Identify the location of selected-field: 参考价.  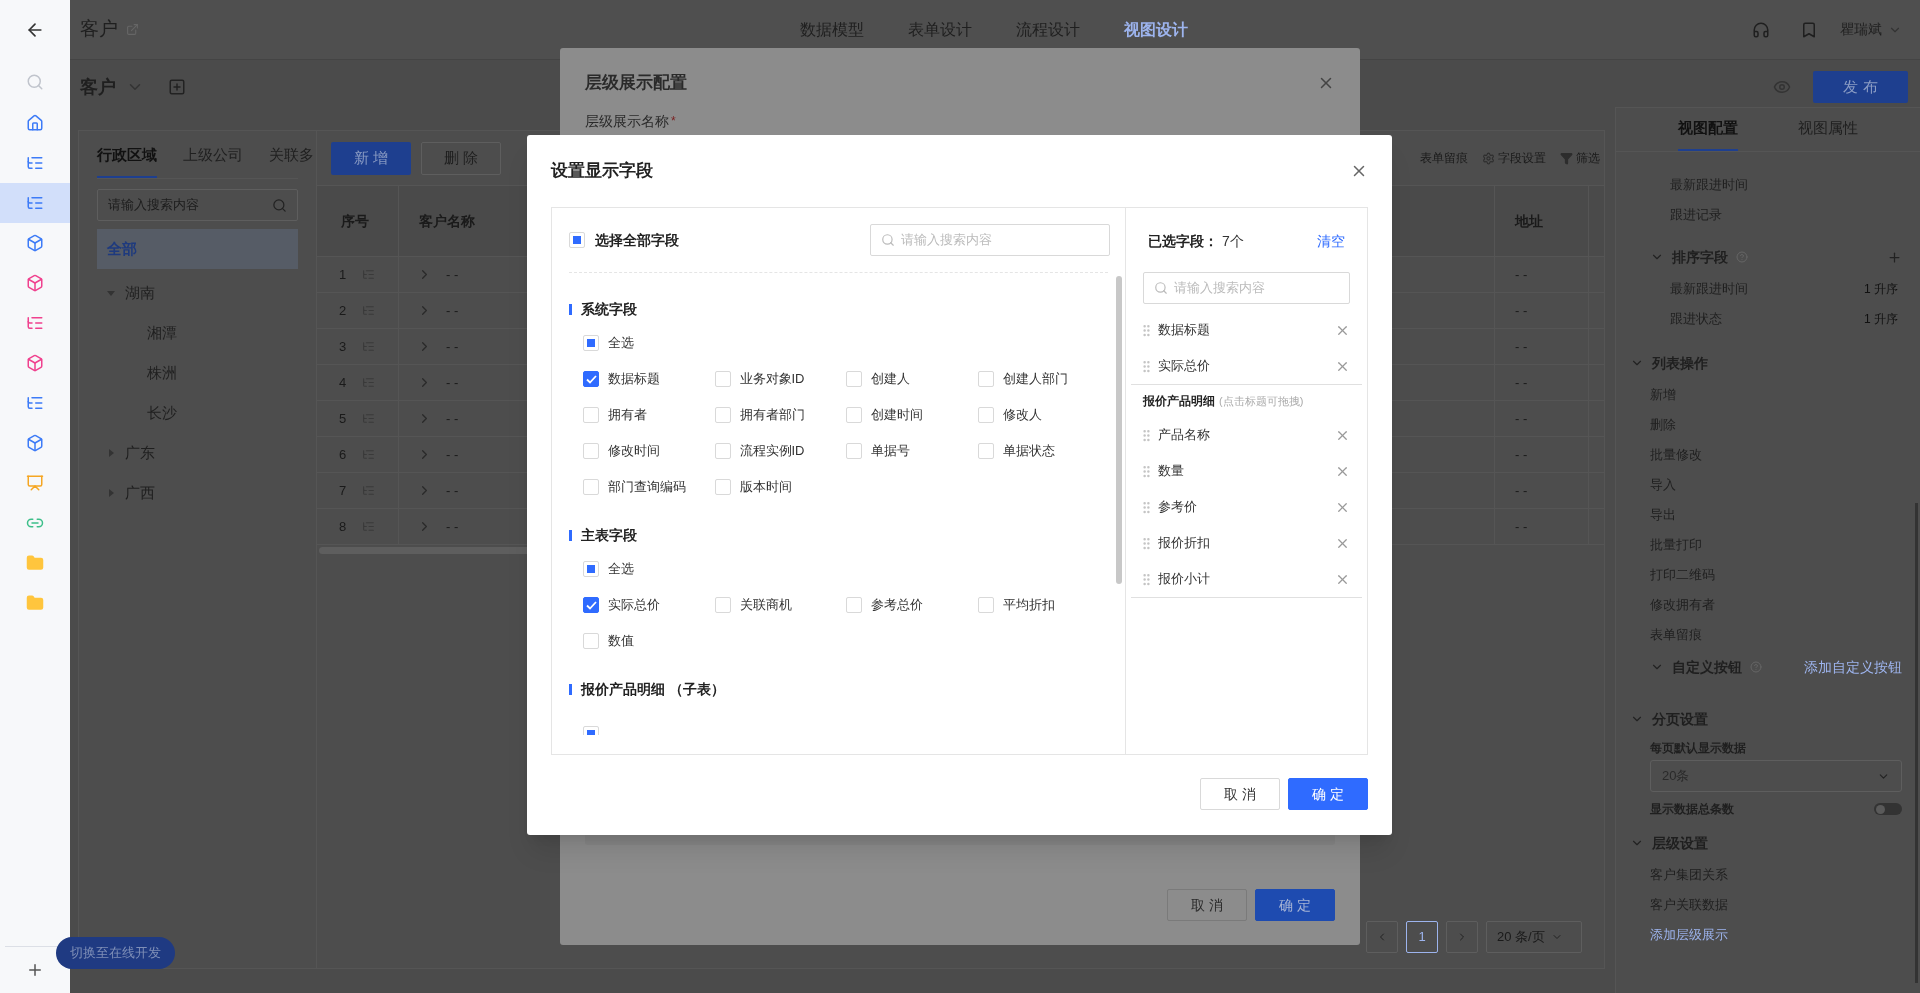
(1244, 507).